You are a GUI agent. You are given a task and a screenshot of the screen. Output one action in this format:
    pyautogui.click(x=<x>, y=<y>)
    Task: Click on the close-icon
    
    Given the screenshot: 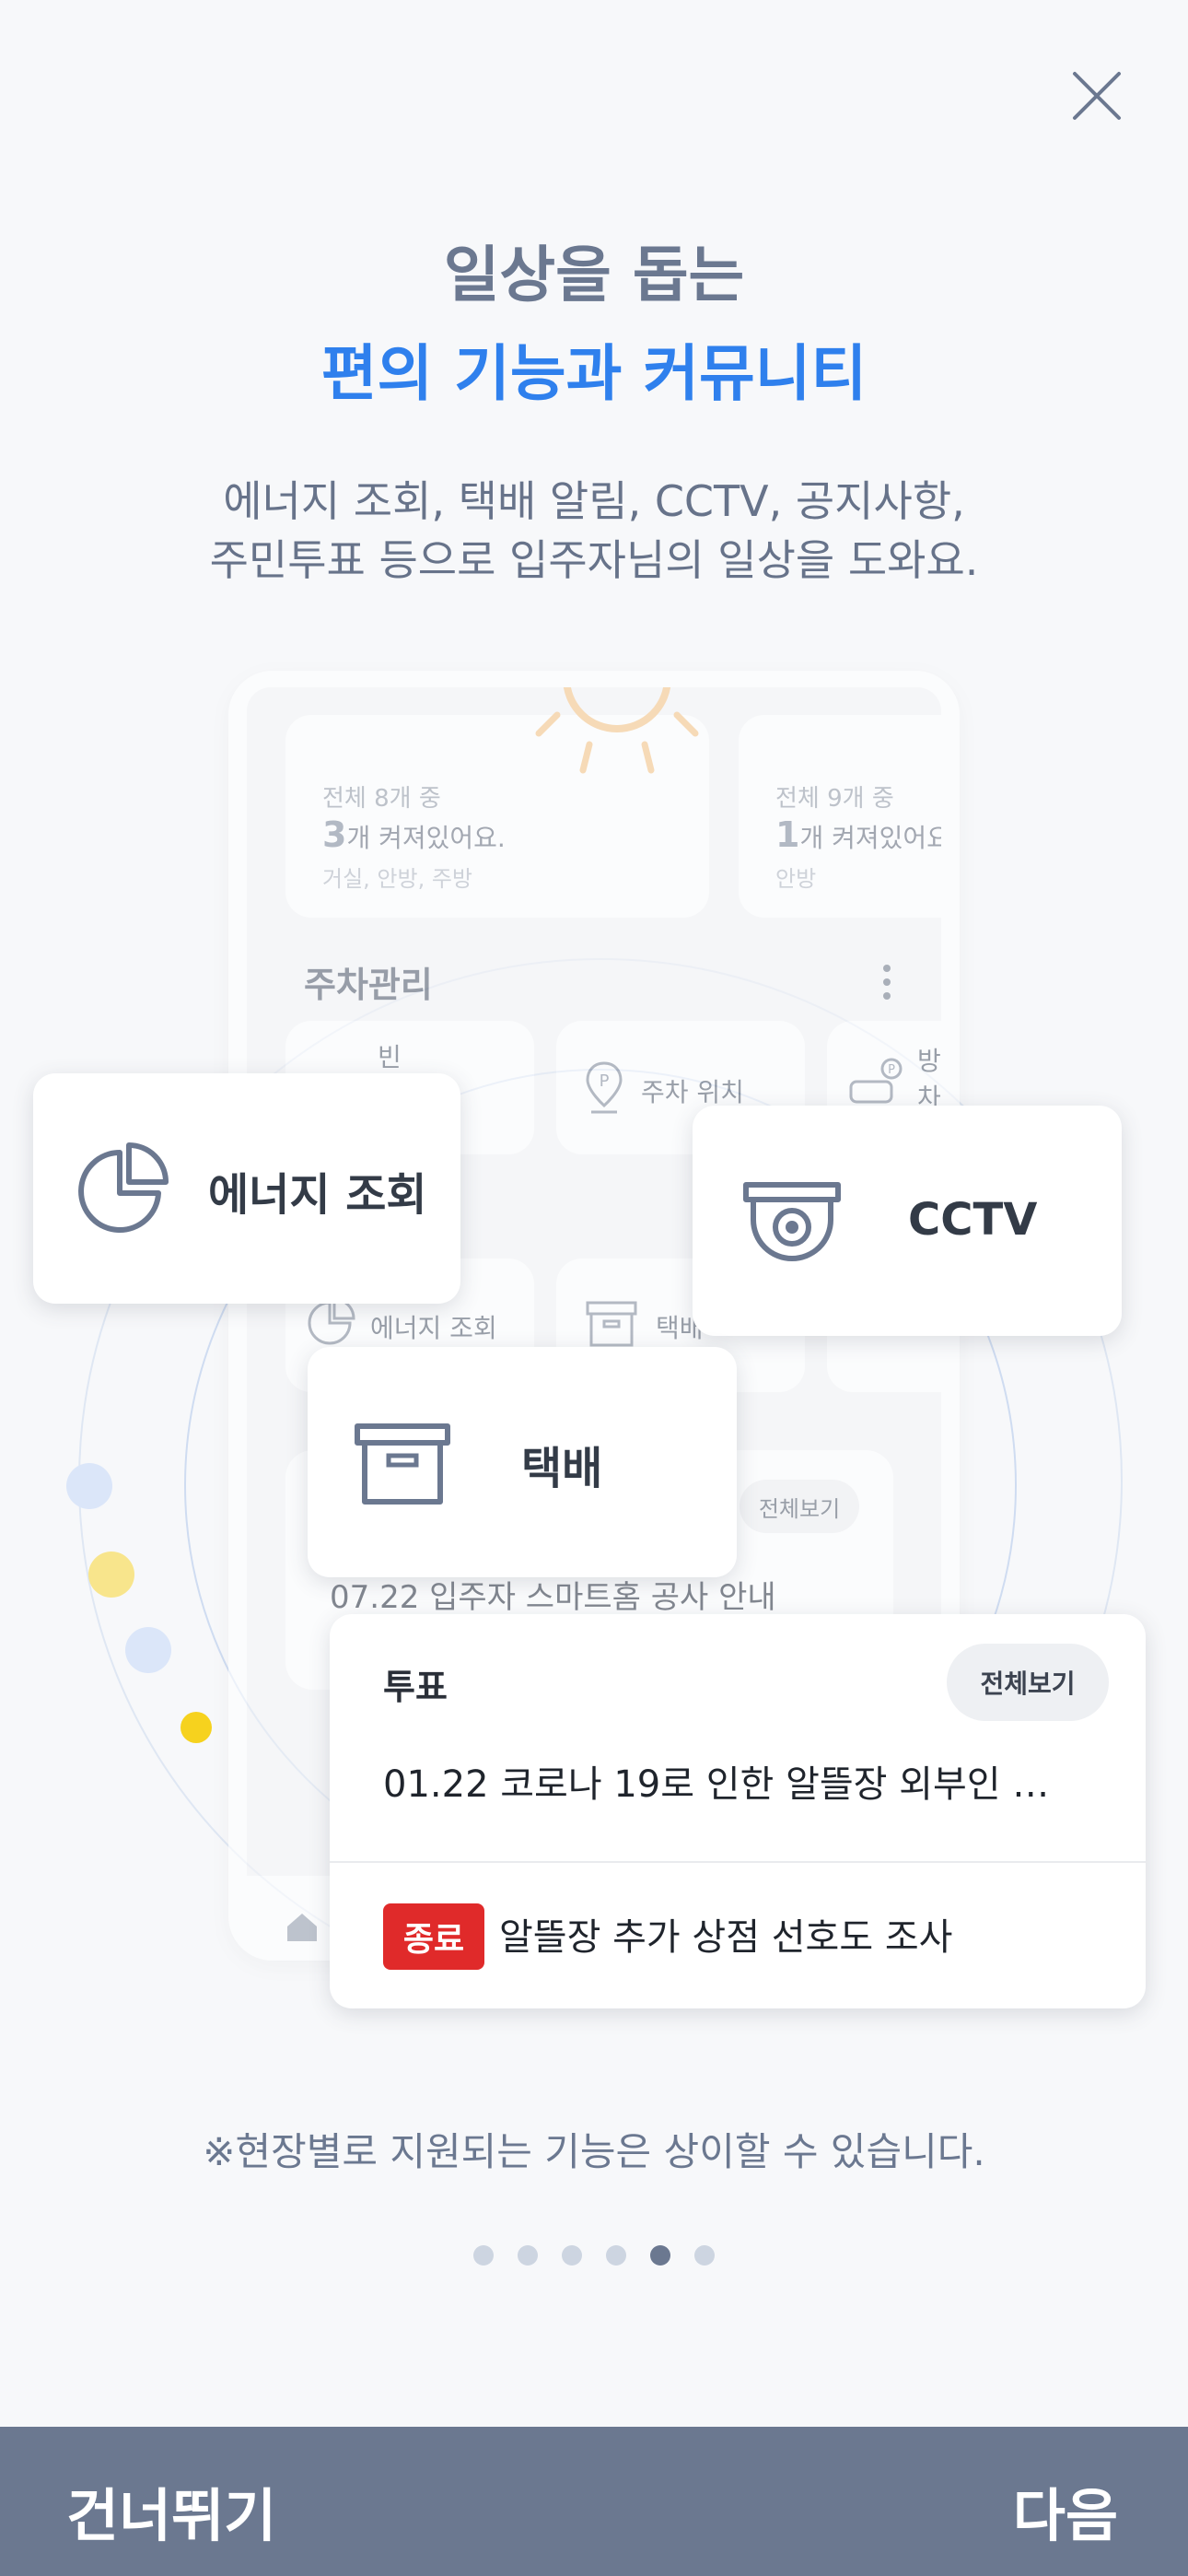 What is the action you would take?
    pyautogui.click(x=1097, y=96)
    